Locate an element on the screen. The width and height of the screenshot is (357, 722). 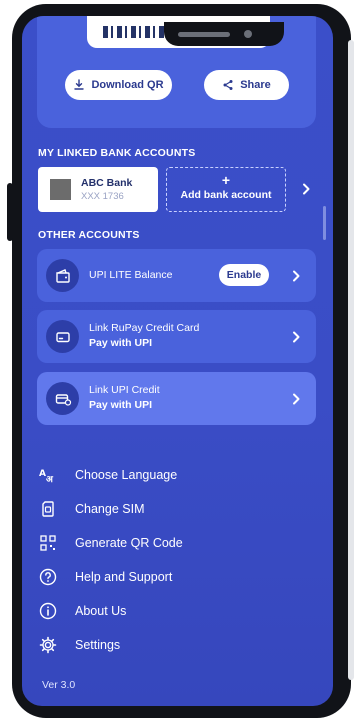
help-icon is located at coordinates (48, 577).